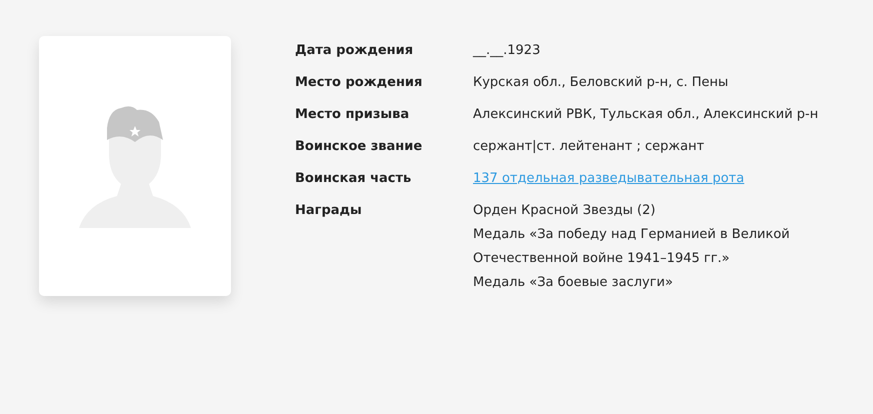 The image size is (873, 414). Describe the element at coordinates (632, 247) in the screenshot. I see `award-item: Медаль «За победу над Германией в Великой Отечественной войне 1941–1945 гг.»` at that location.